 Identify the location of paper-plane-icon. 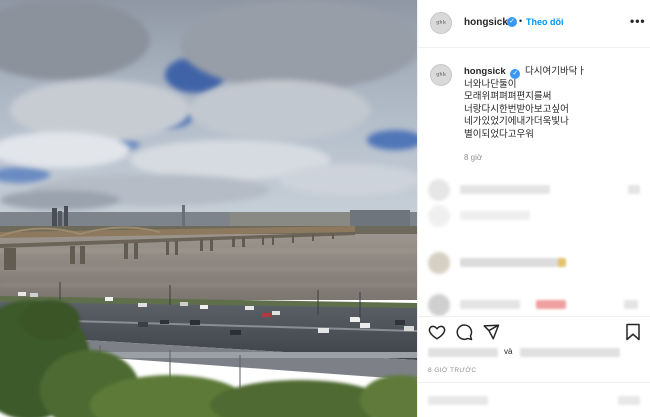
(491, 332).